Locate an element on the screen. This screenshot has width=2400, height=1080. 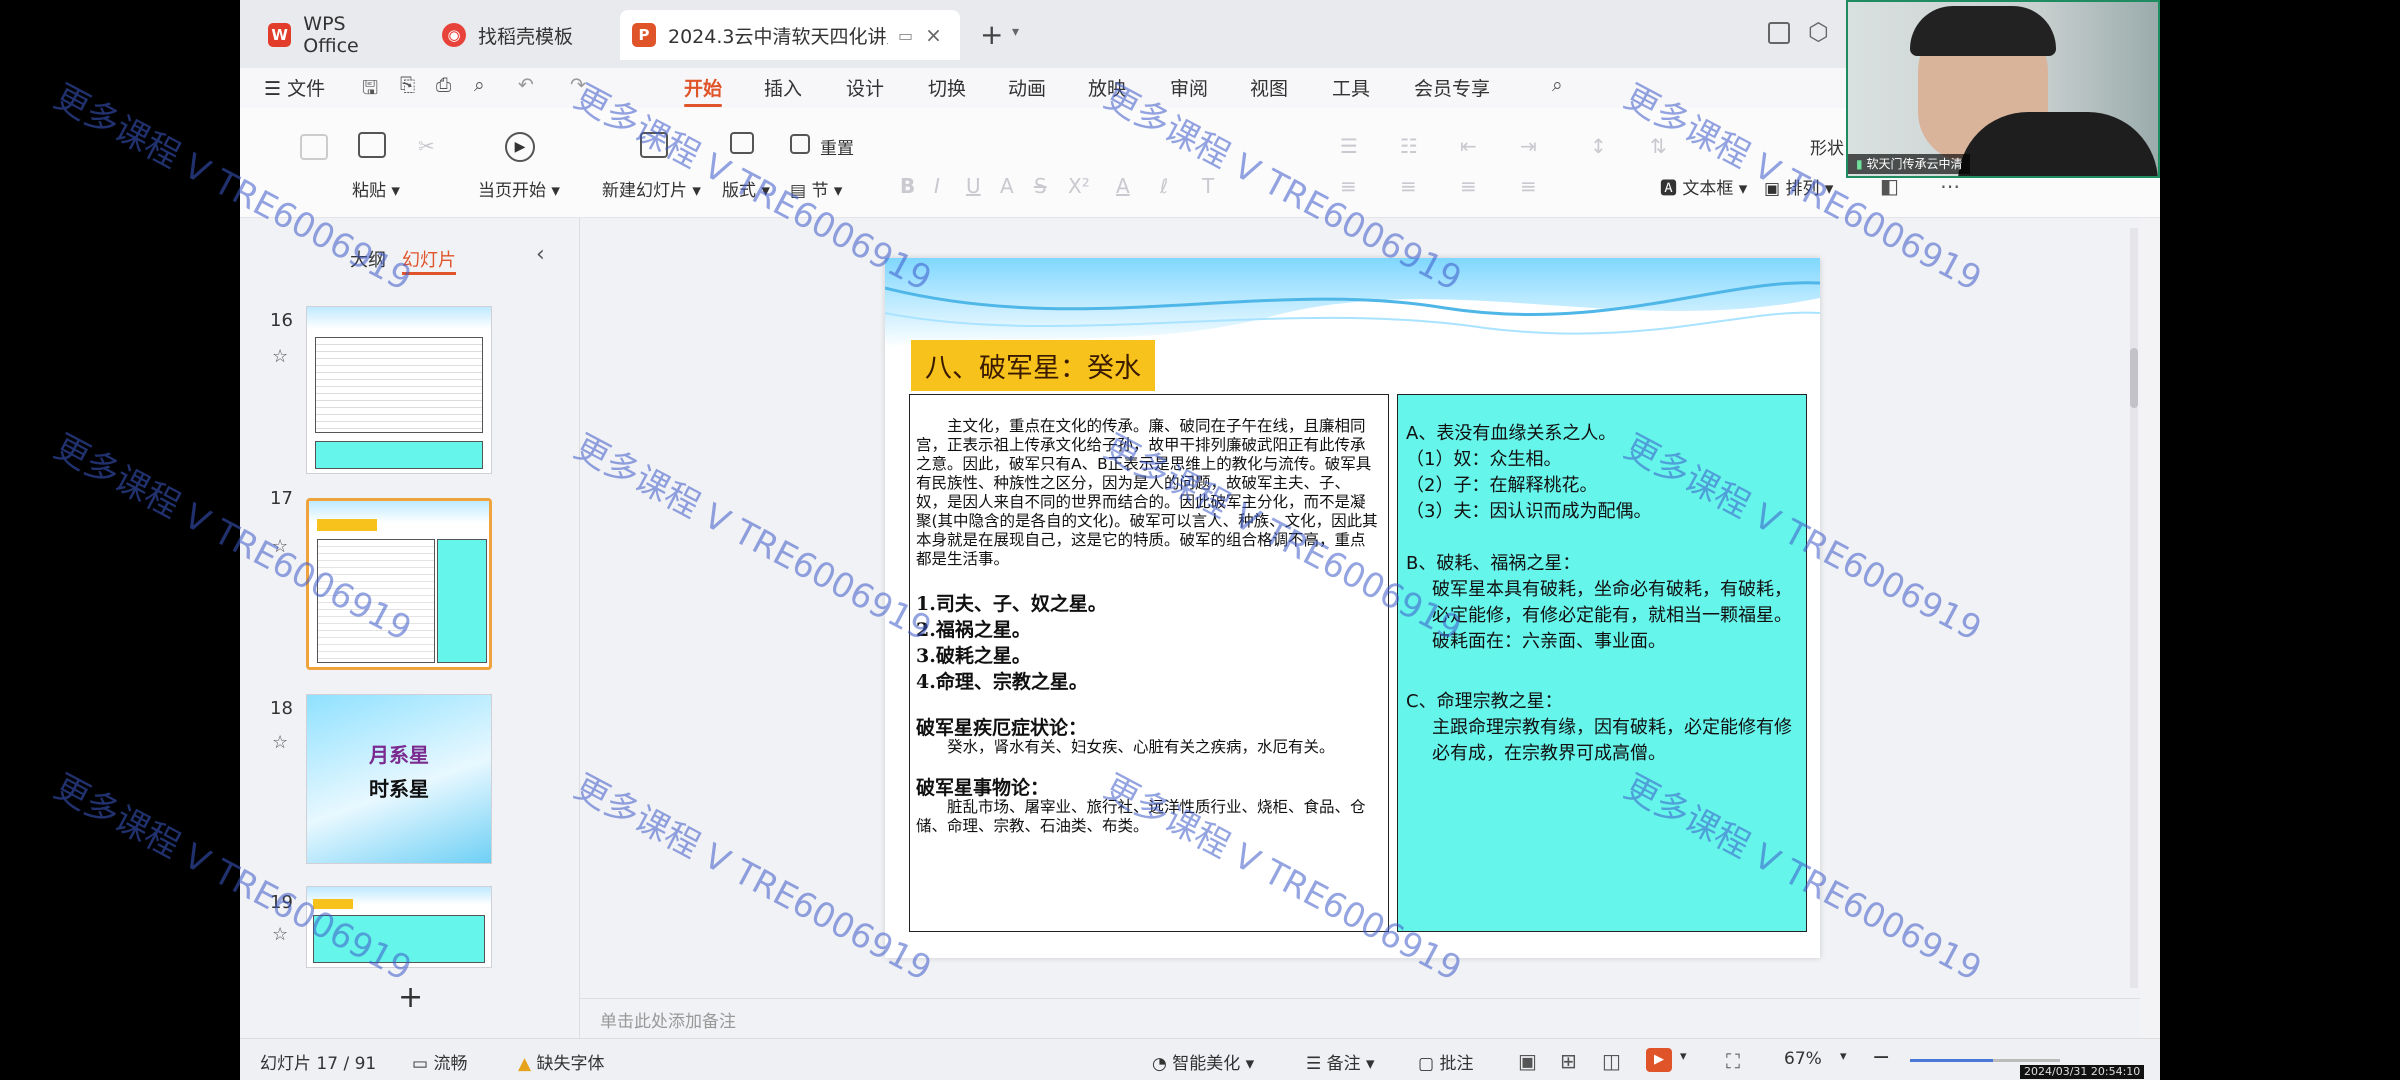
window-restore-icon is located at coordinates (1779, 33).